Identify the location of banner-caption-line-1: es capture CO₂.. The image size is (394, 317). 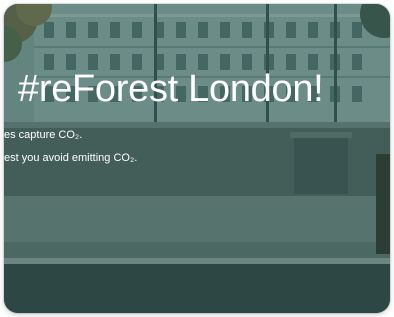
(43, 135).